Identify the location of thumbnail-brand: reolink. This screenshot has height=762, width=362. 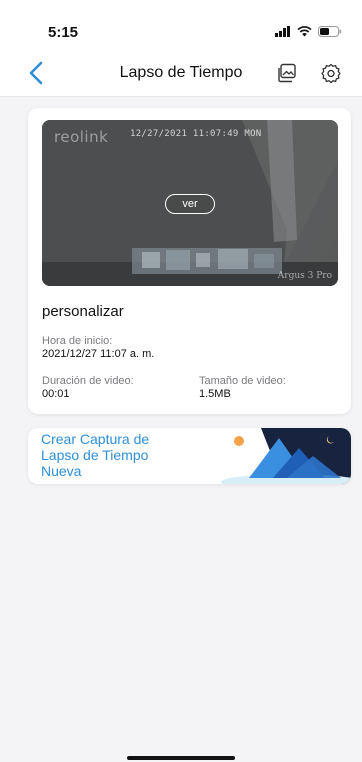
(81, 137).